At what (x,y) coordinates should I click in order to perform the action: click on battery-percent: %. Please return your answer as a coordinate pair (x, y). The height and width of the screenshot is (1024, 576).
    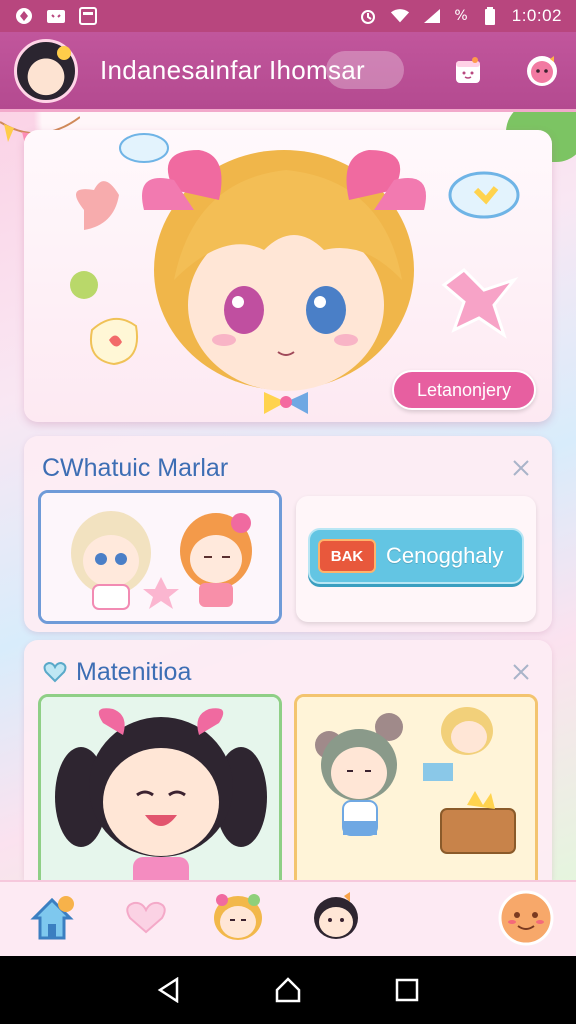
    Looking at the image, I should click on (461, 16).